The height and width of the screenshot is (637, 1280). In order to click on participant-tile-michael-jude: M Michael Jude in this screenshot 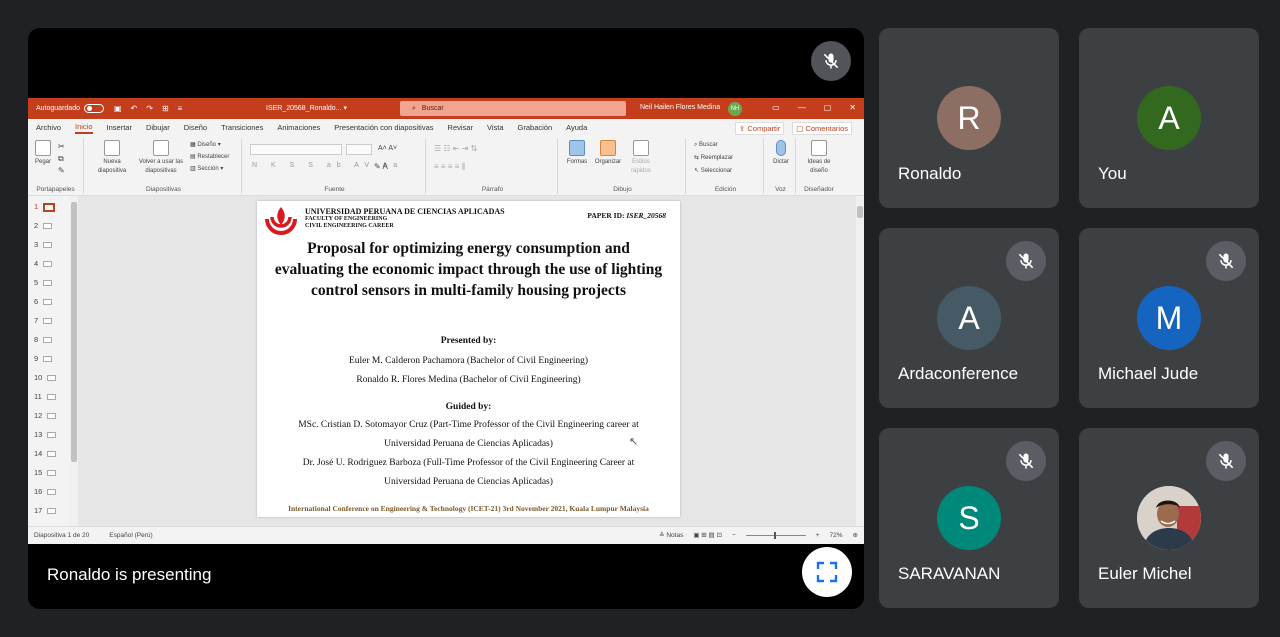, I will do `click(1169, 318)`.